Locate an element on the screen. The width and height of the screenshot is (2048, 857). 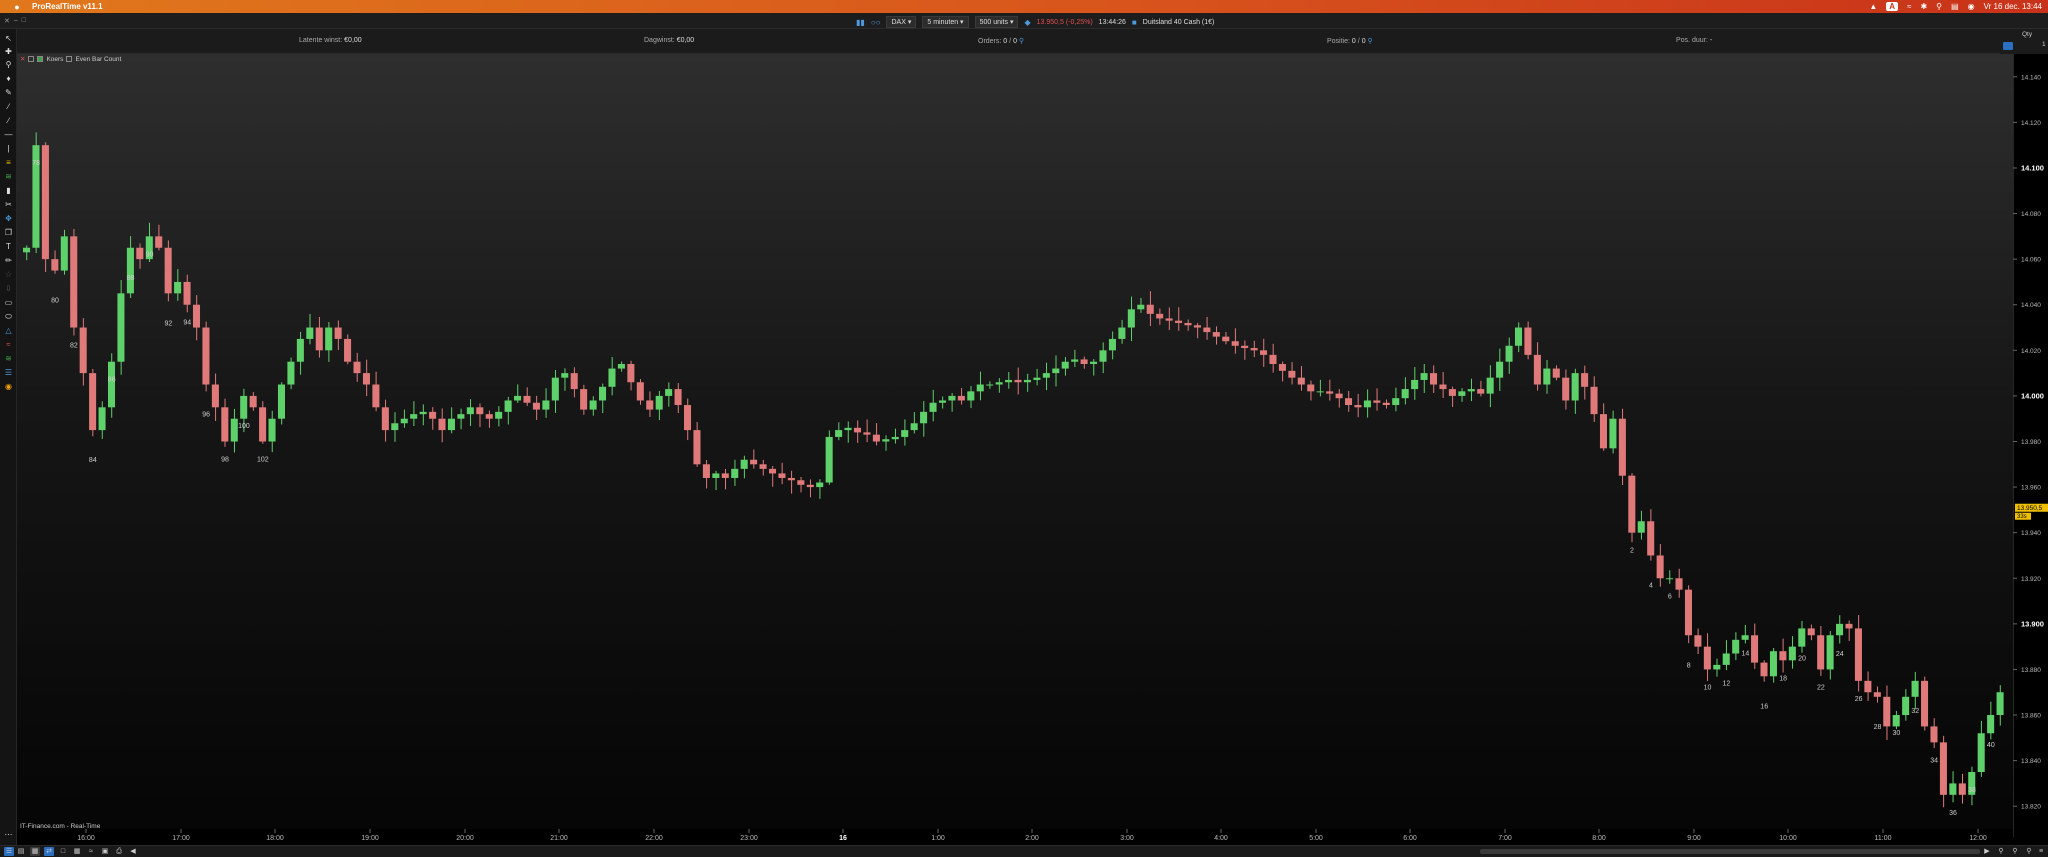
instrument-selector: DAX ▾ is located at coordinates (901, 22).